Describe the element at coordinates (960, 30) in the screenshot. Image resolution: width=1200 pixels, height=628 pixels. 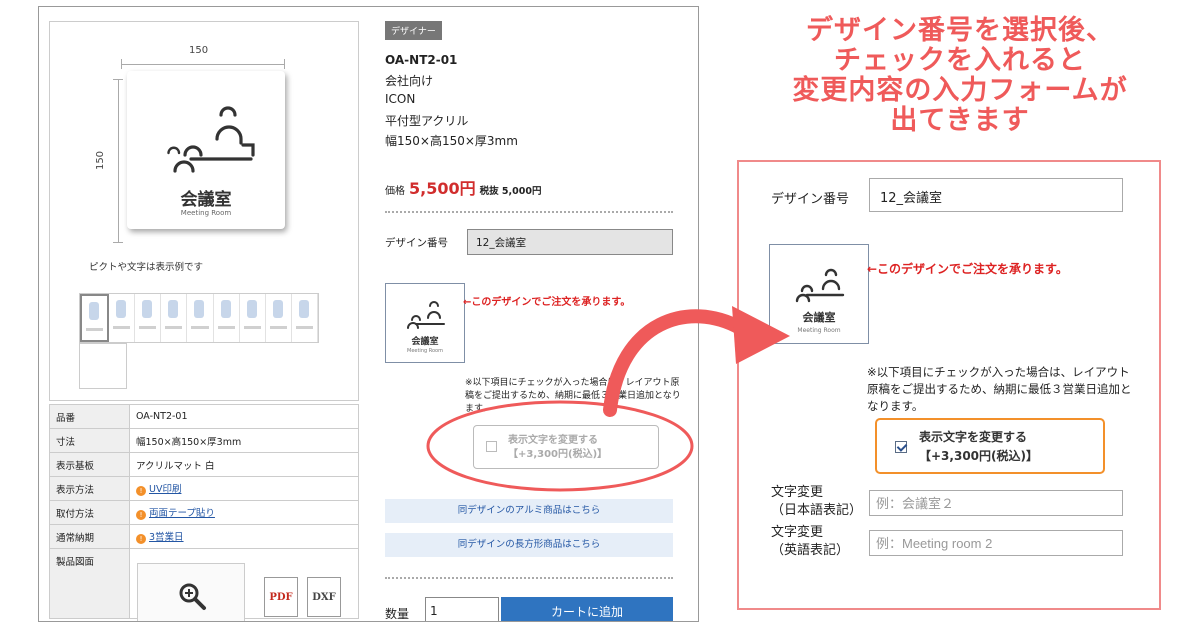
I see `headline-line: デザイン番号を選択後、` at that location.